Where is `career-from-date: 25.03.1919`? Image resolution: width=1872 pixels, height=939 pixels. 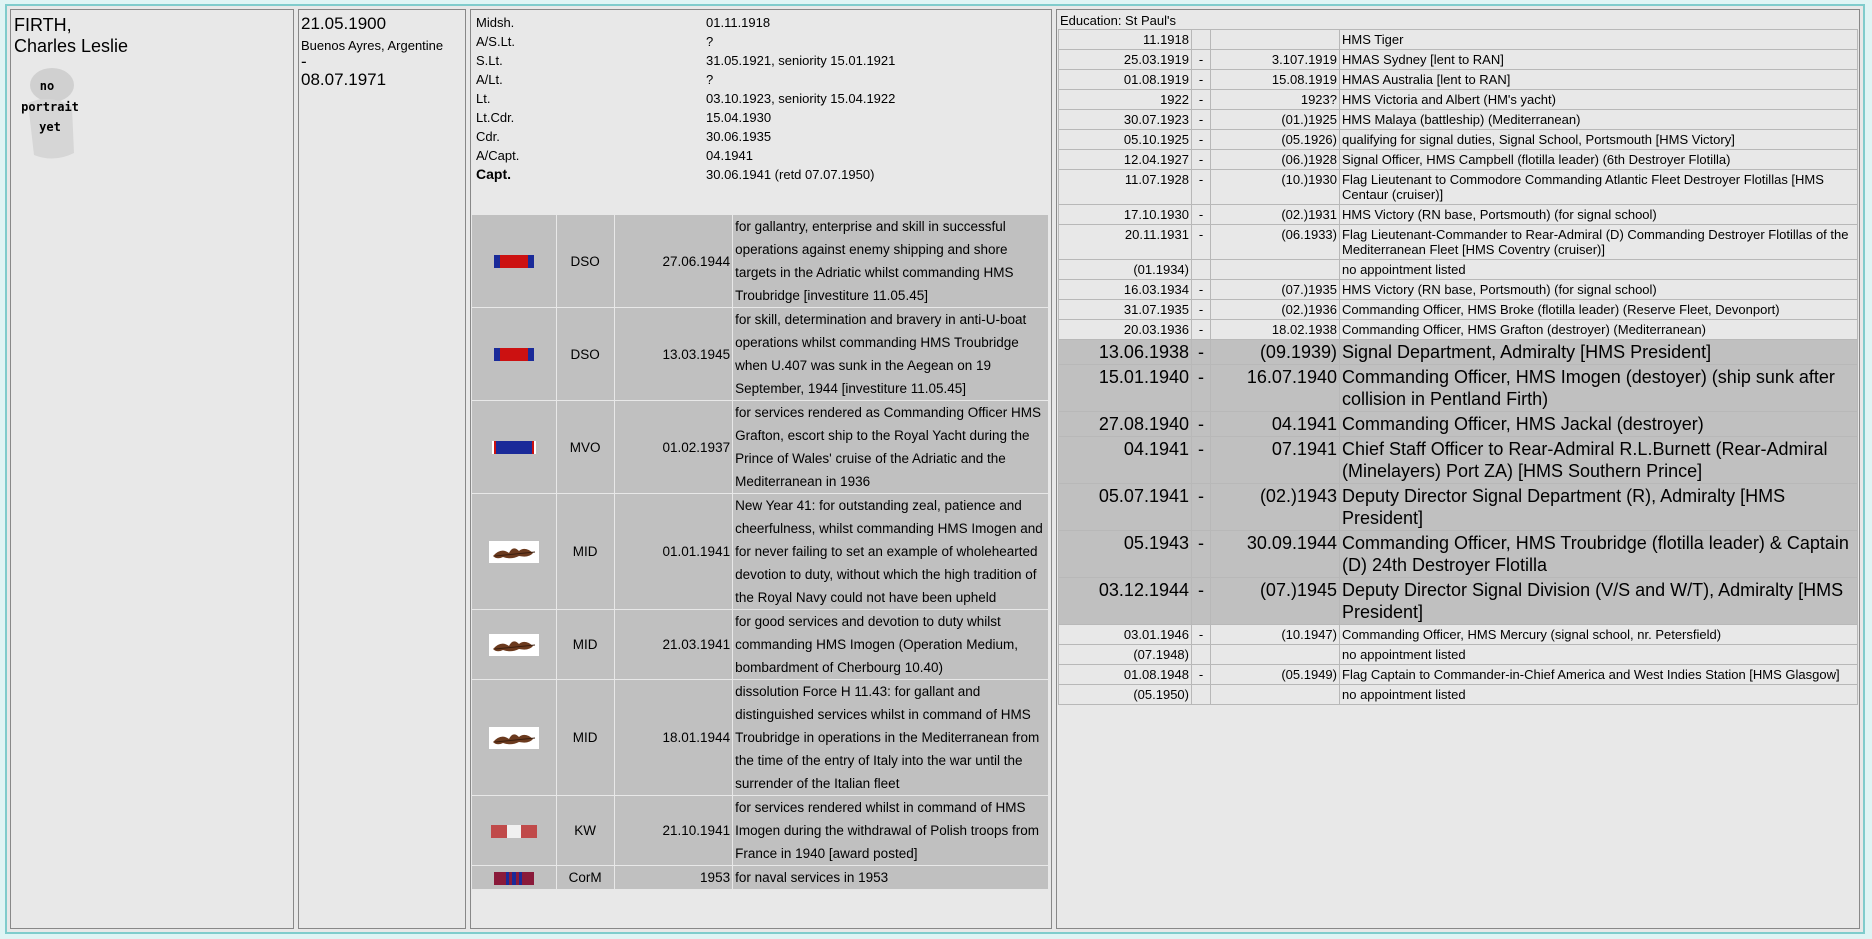 career-from-date: 25.03.1919 is located at coordinates (1125, 59).